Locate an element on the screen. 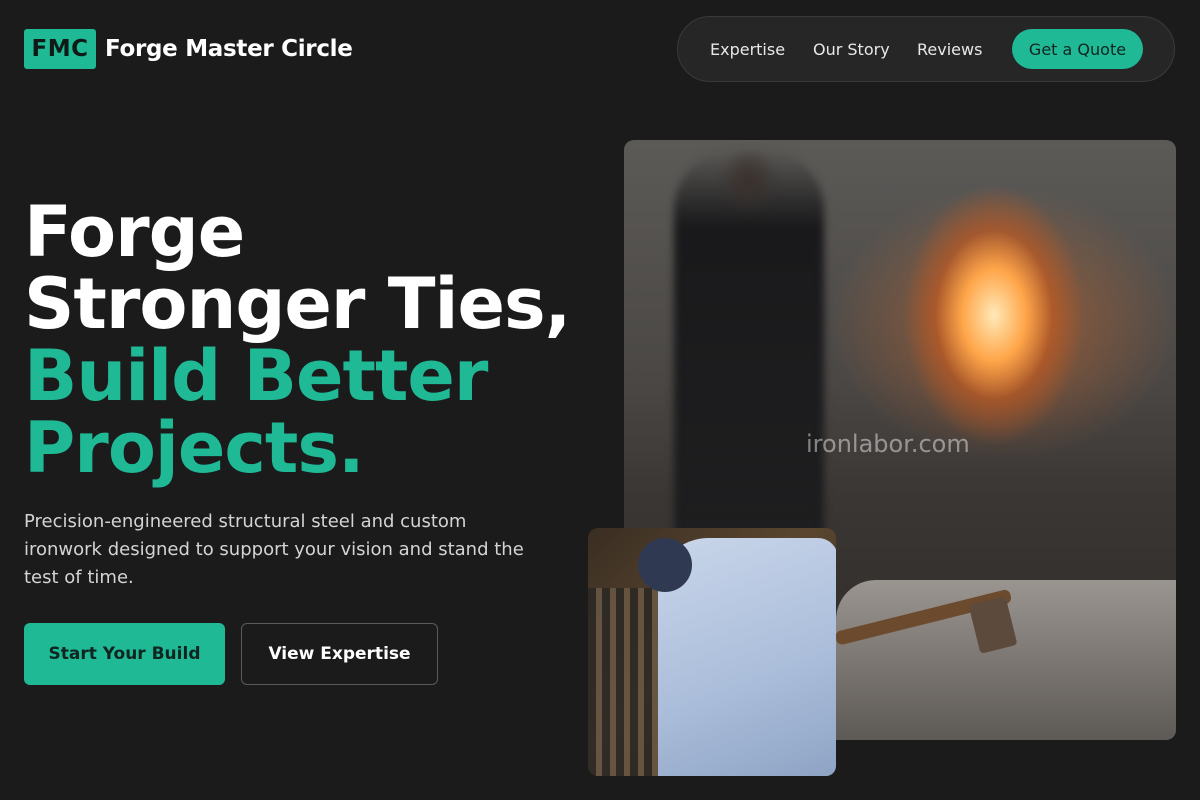  hero-title-line-4: Projects. is located at coordinates (194, 448).